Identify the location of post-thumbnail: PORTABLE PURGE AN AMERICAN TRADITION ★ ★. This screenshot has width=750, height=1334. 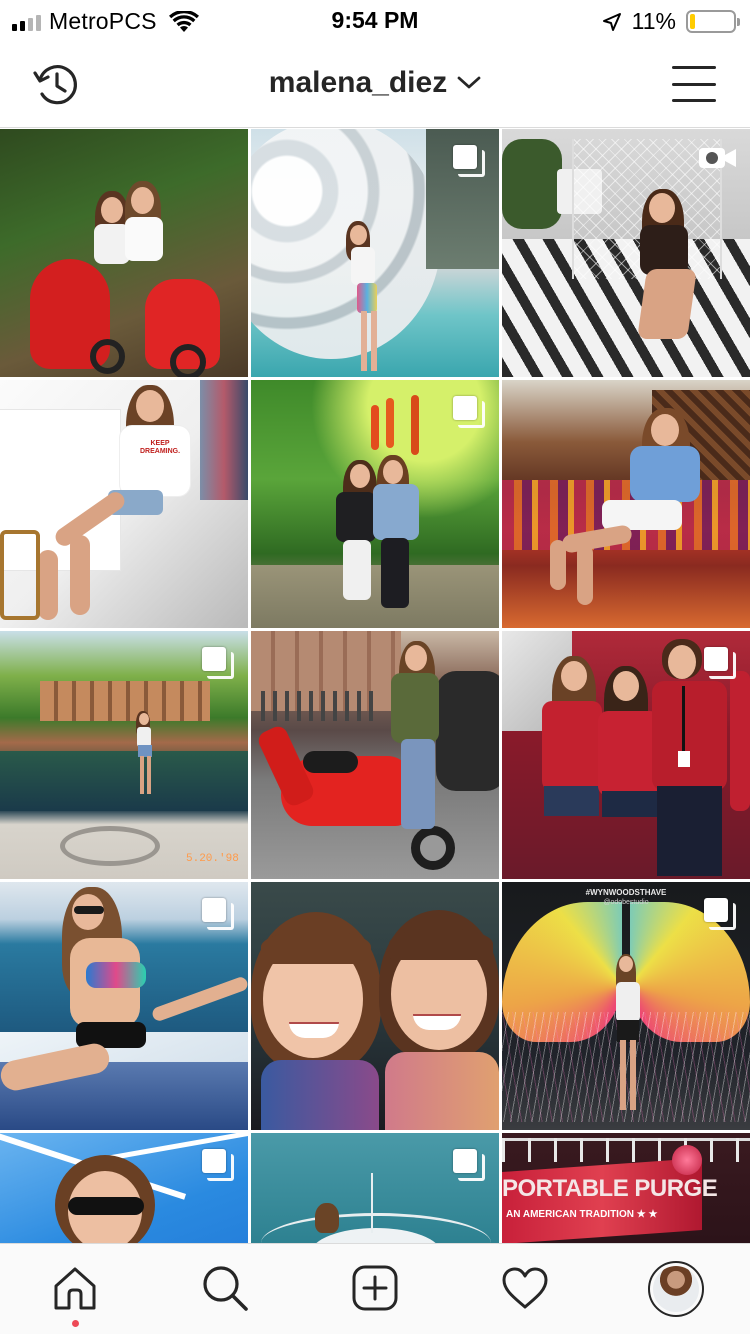
(626, 1188).